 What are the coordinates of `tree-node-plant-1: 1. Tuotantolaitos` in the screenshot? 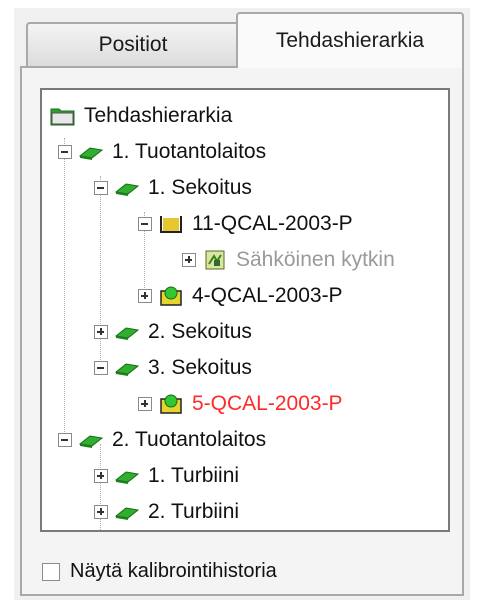 It's located at (162, 152).